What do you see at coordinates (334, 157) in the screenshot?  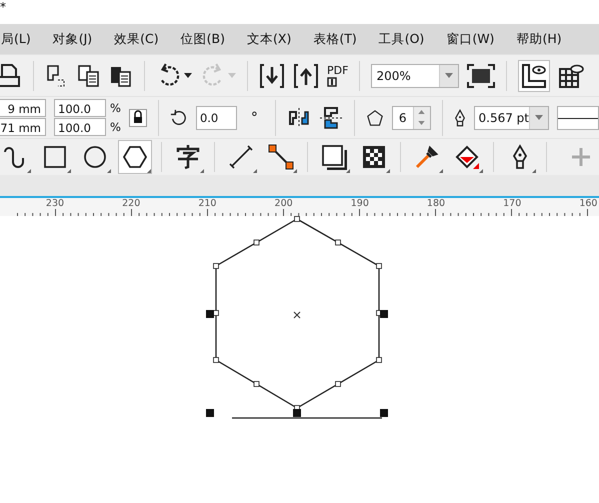 I see `shadow-icon` at bounding box center [334, 157].